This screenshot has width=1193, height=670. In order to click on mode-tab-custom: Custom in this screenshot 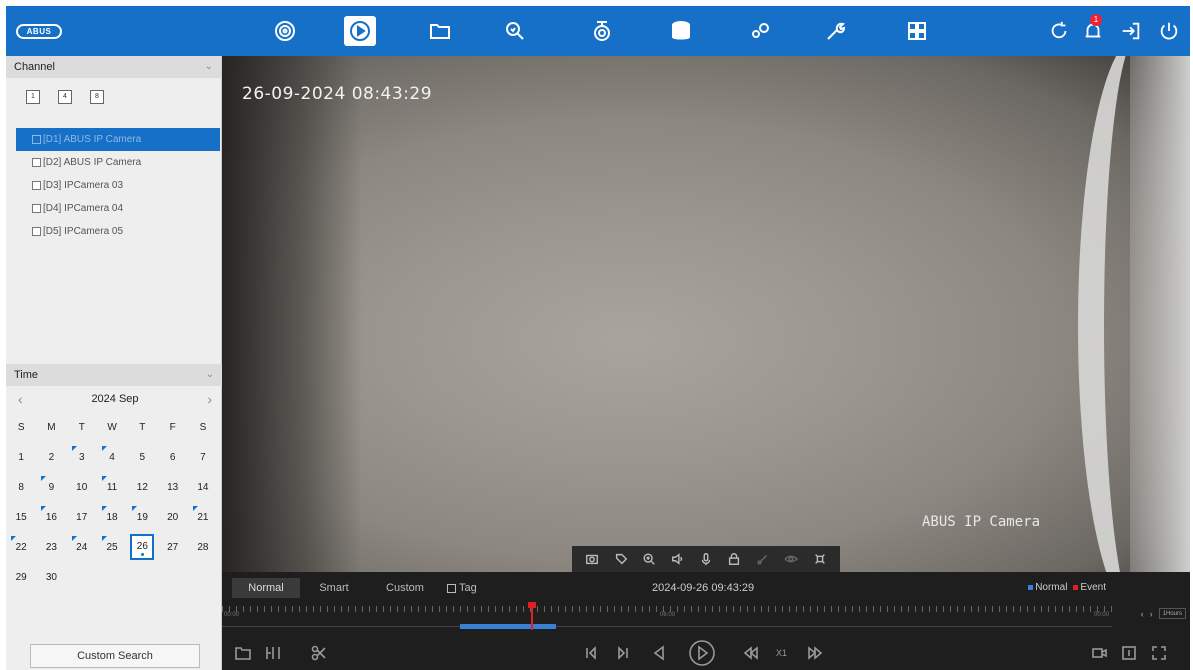, I will do `click(405, 588)`.